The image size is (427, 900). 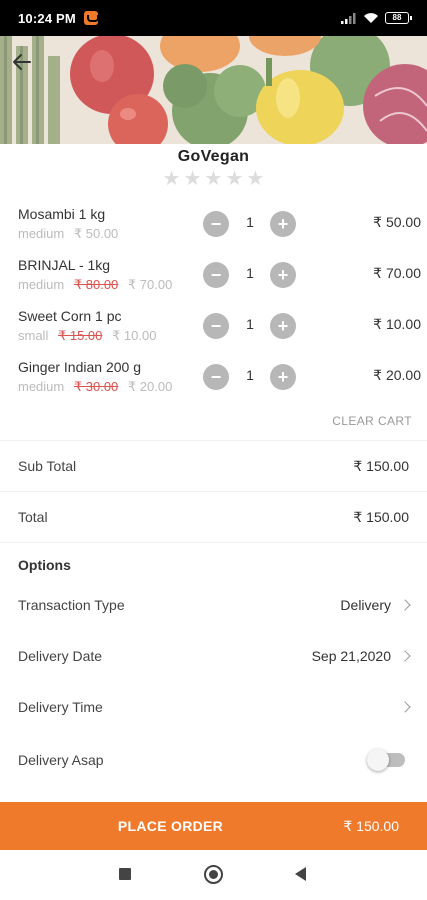 What do you see at coordinates (397, 324) in the screenshot?
I see `item-total: ₹ 10.00` at bounding box center [397, 324].